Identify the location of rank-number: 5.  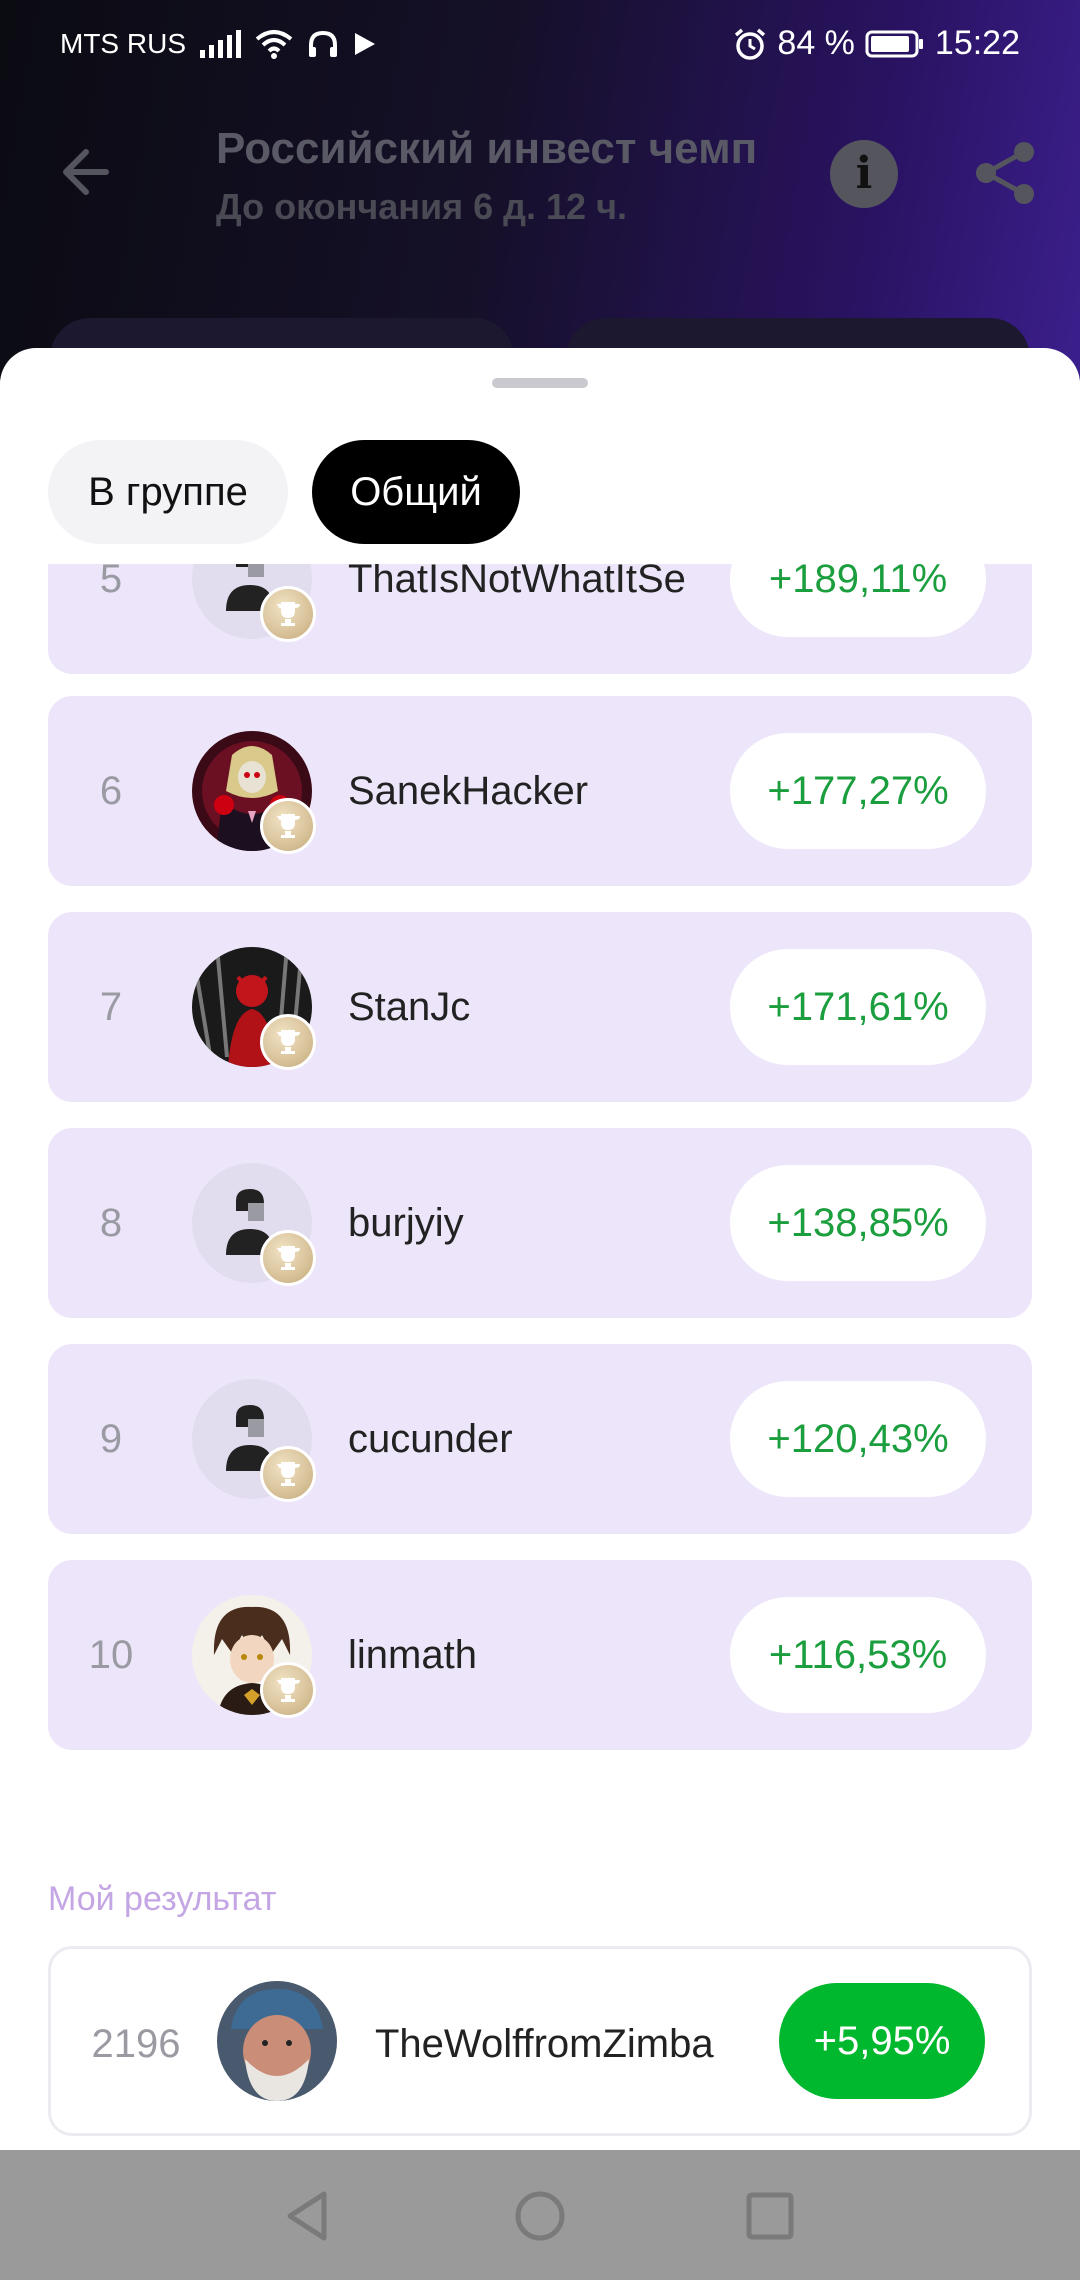
(111, 582).